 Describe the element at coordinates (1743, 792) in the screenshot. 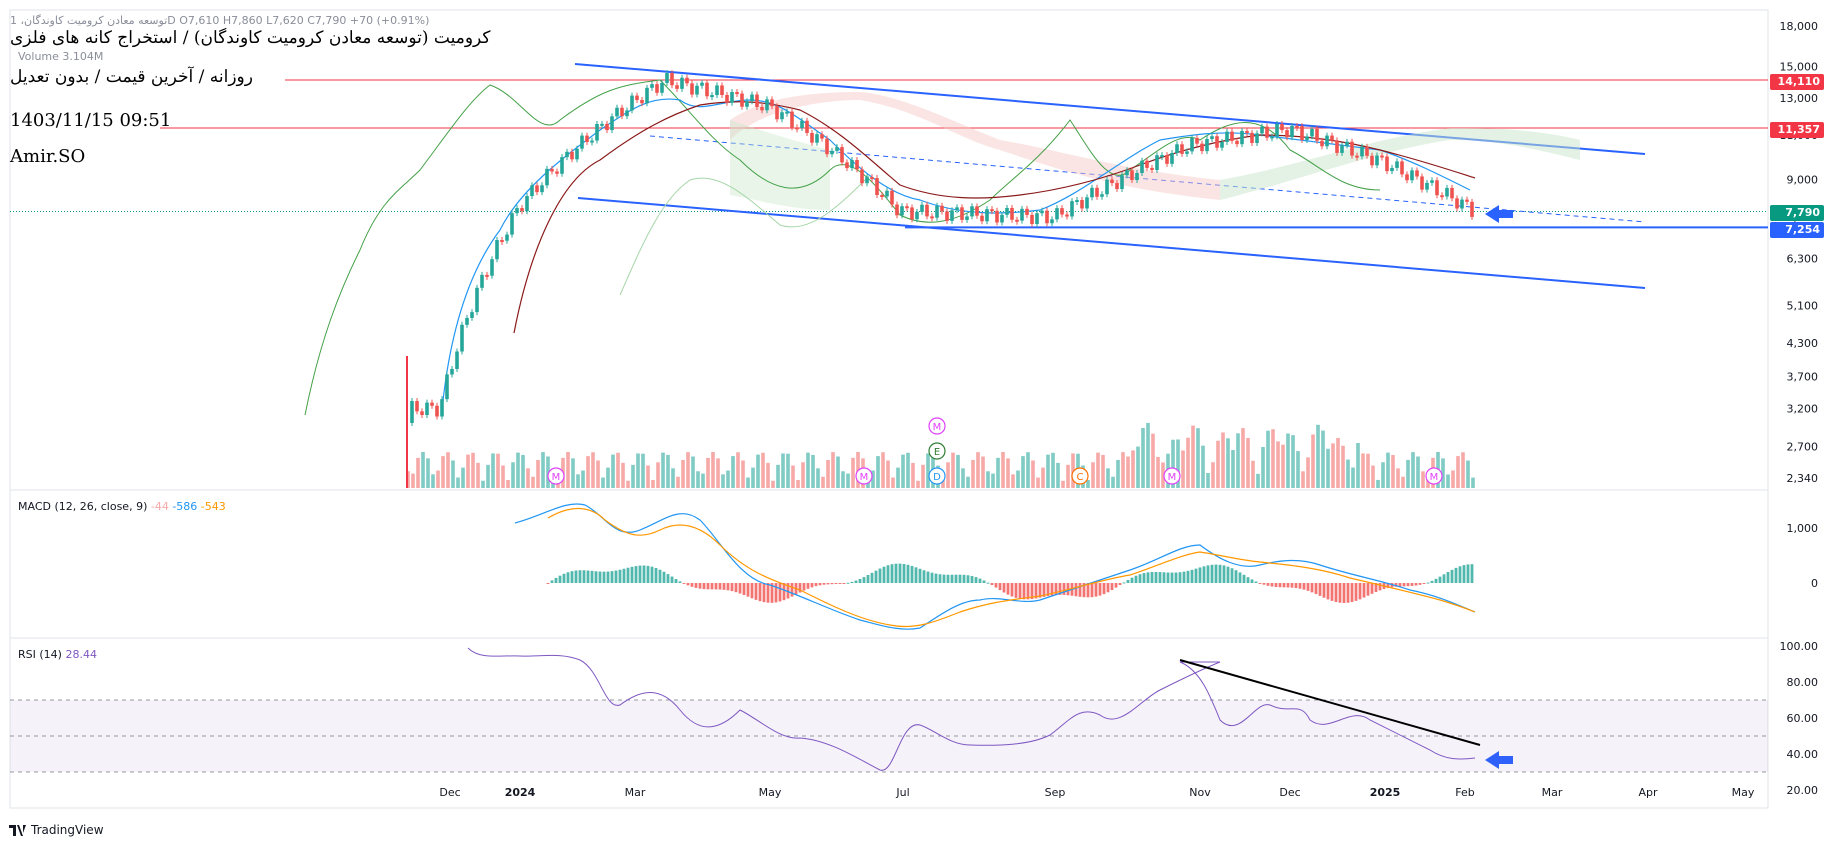

I see `time-tick-label: May` at that location.